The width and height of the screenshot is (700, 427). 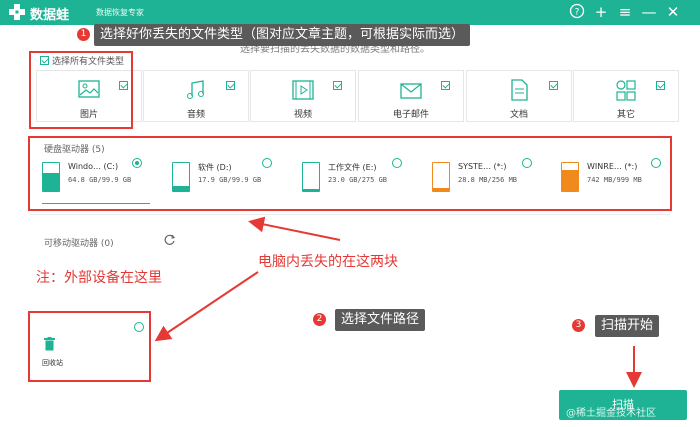 I want to click on file-type-label: 其它, so click(x=625, y=115).